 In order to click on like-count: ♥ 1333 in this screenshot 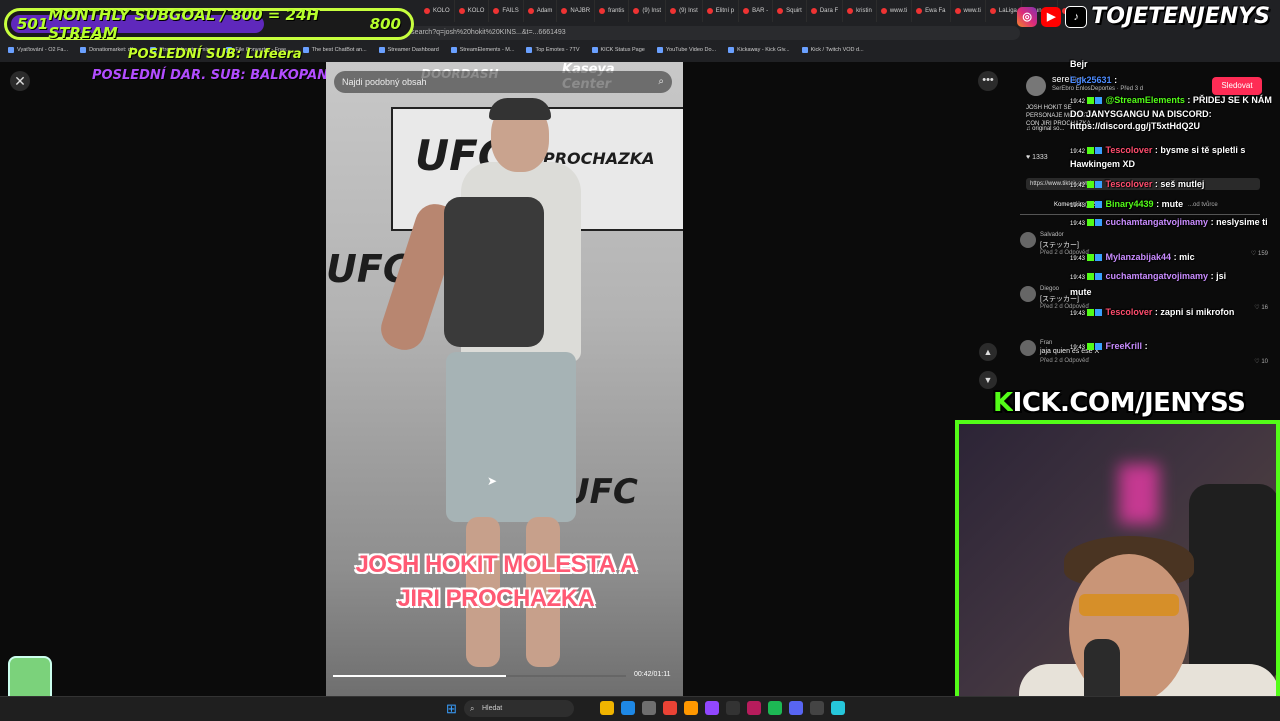, I will do `click(1037, 157)`.